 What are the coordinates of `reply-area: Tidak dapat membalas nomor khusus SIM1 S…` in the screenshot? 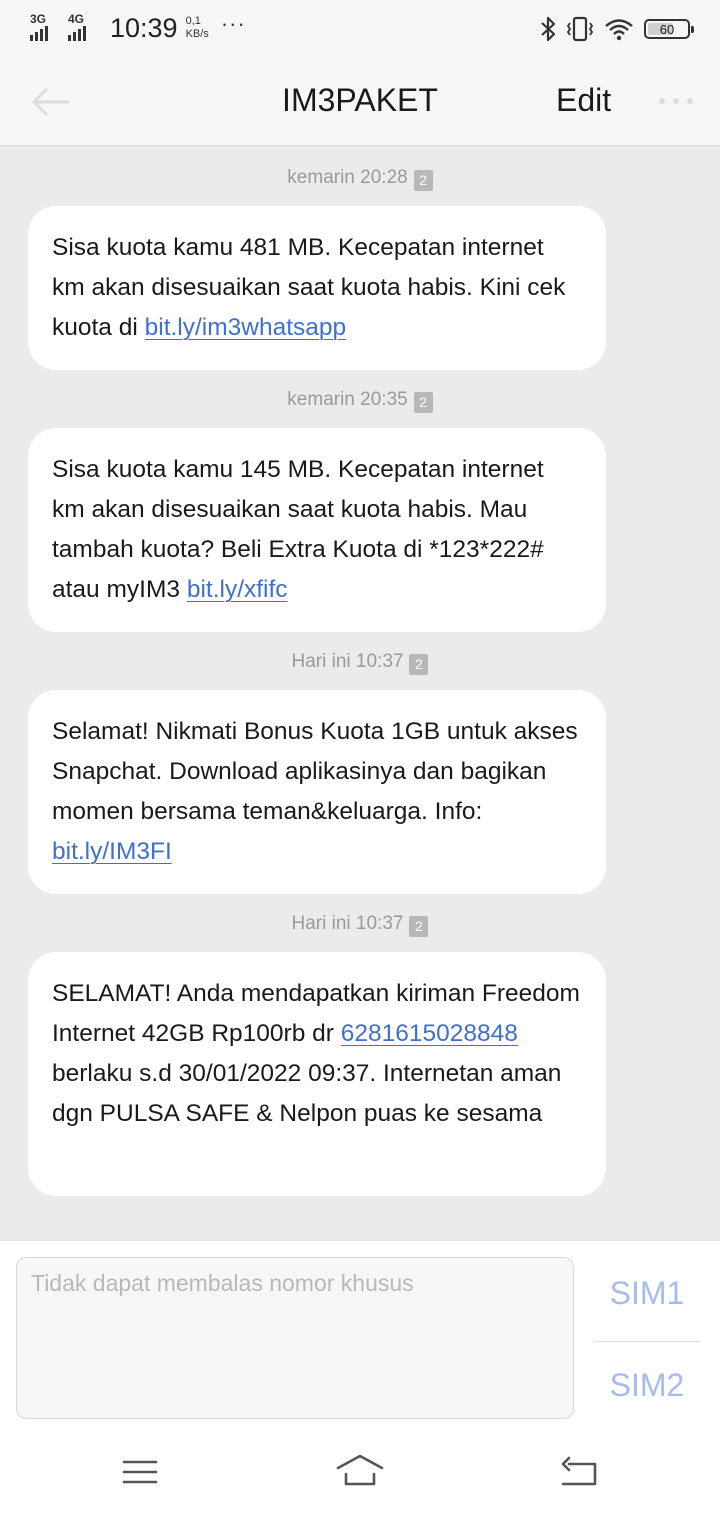 It's located at (360, 1335).